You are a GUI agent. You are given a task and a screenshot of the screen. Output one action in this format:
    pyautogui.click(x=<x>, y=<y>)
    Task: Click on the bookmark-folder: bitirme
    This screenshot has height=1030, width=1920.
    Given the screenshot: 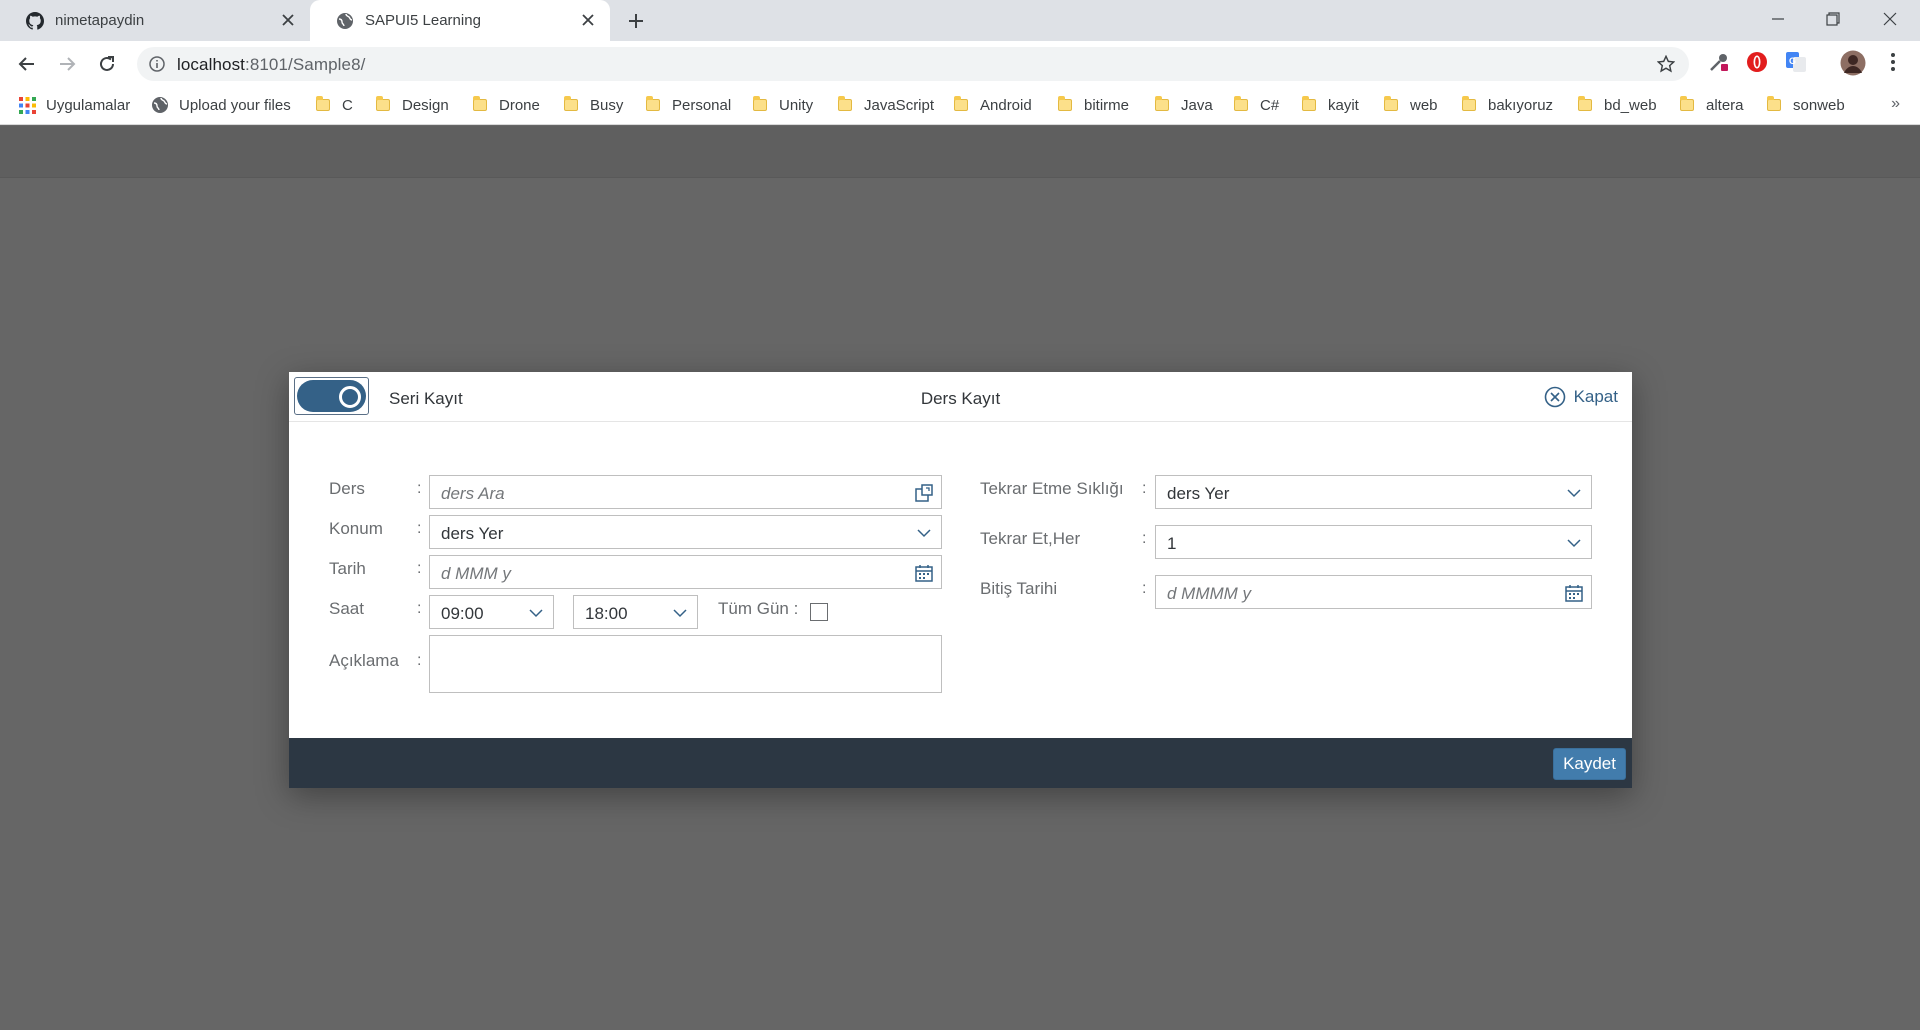 What is the action you would take?
    pyautogui.click(x=1093, y=105)
    